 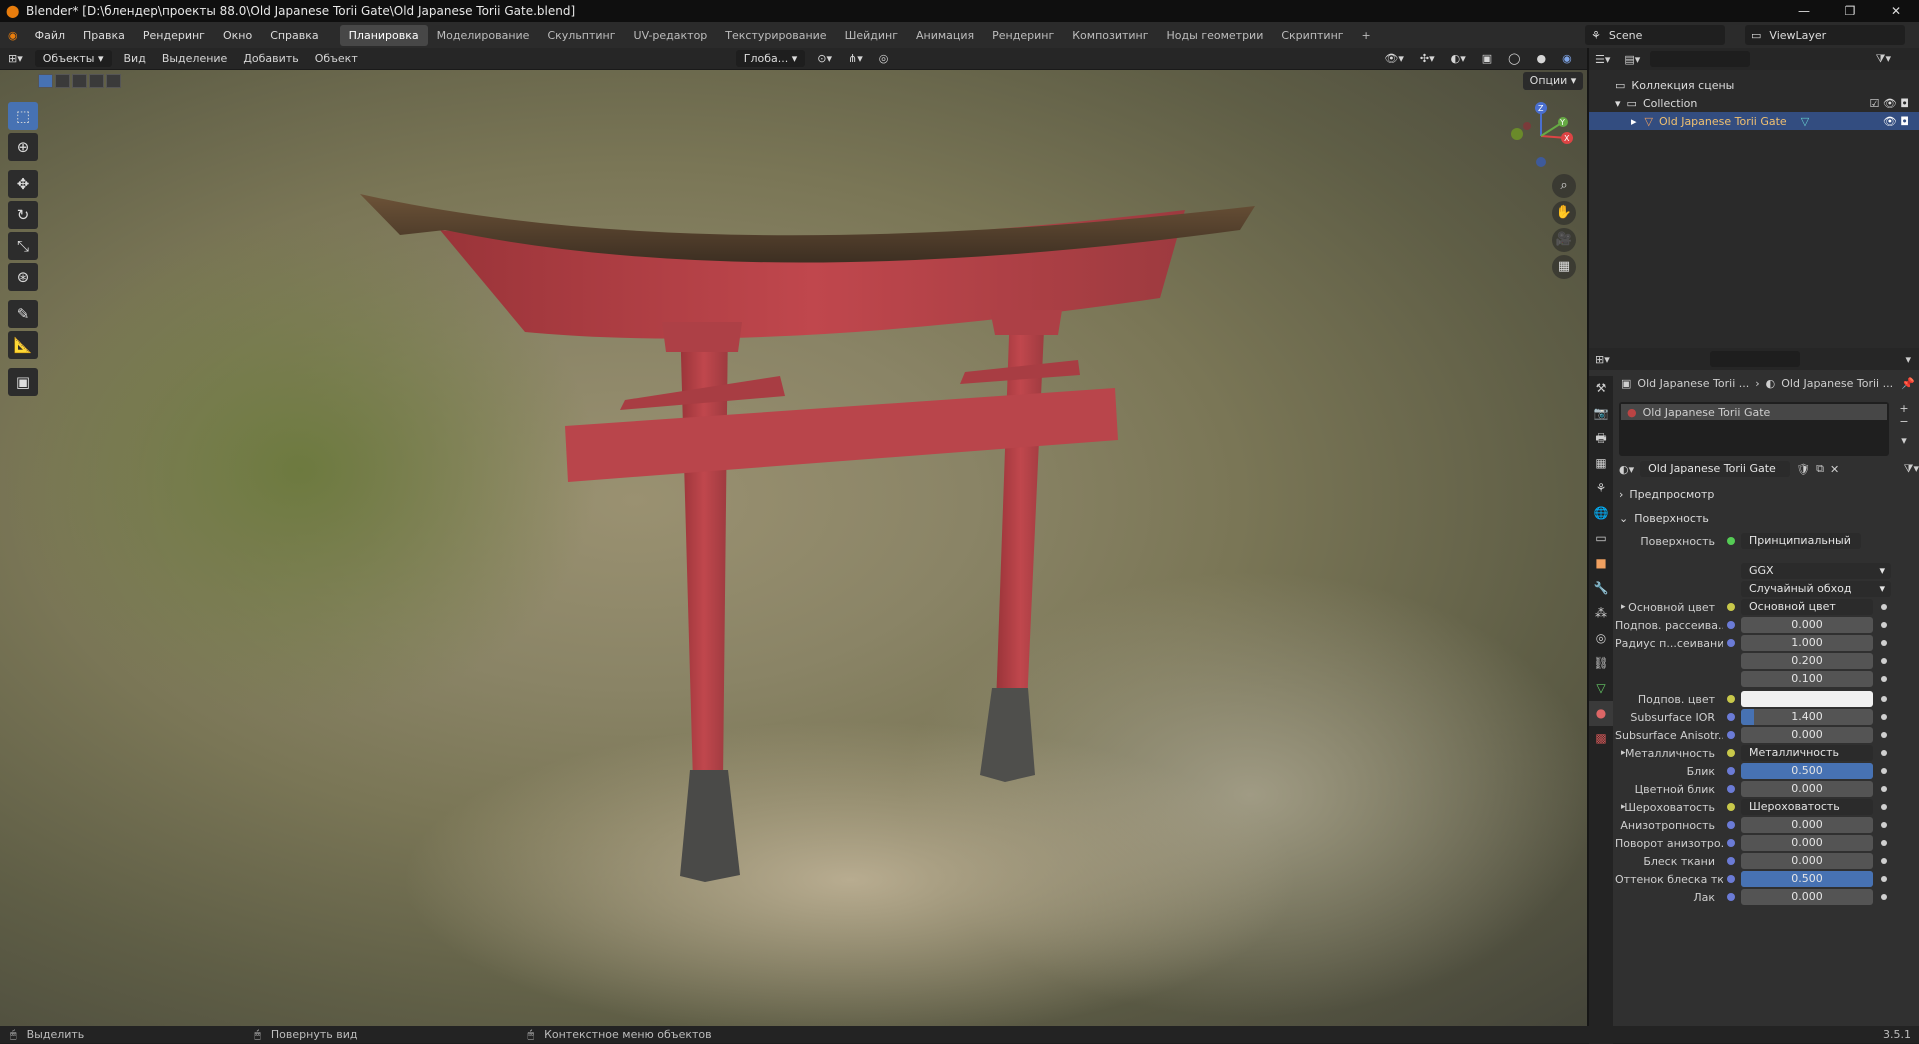 I want to click on collection-visibility-icons: ☑ 👁 ◘, so click(x=1889, y=103).